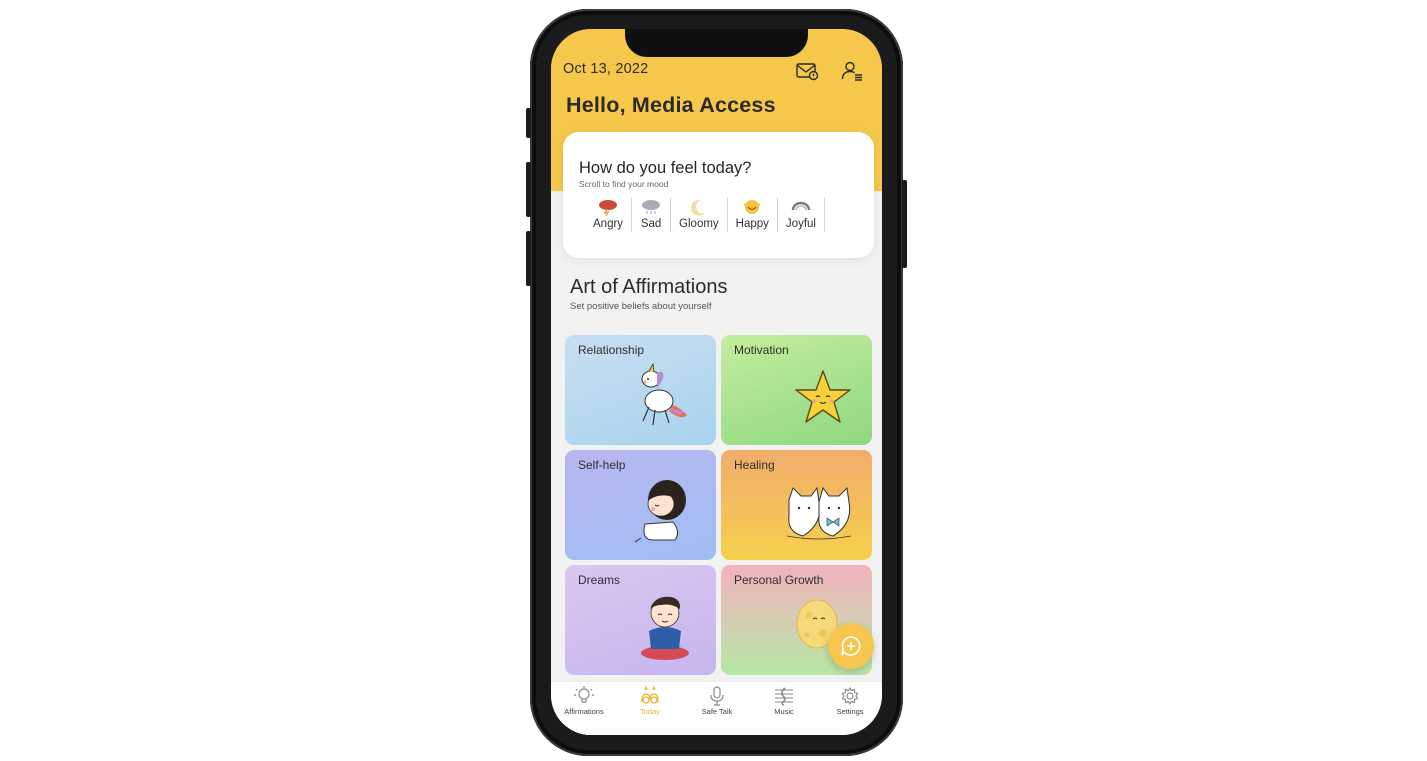 This screenshot has width=1427, height=761. What do you see at coordinates (850, 696) in the screenshot?
I see `settings-icon` at bounding box center [850, 696].